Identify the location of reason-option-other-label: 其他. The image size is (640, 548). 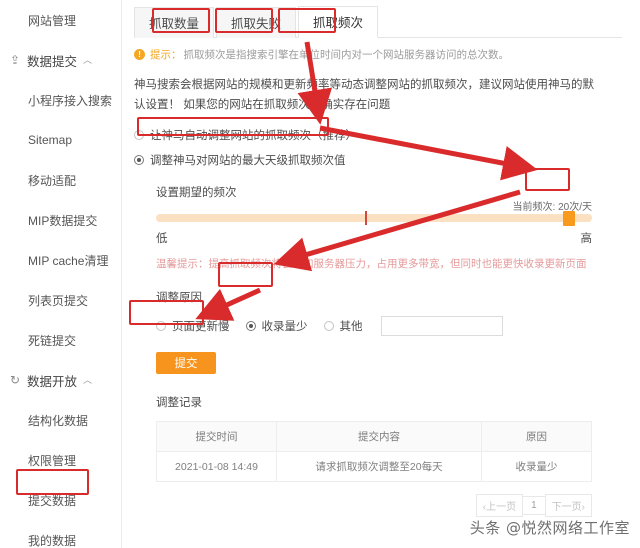
(351, 327).